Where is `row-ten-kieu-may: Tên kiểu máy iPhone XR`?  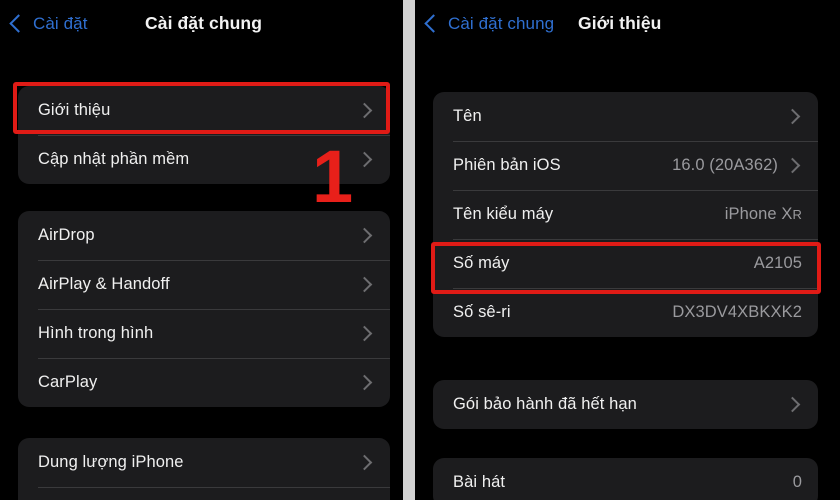 row-ten-kieu-may: Tên kiểu máy iPhone XR is located at coordinates (625, 214).